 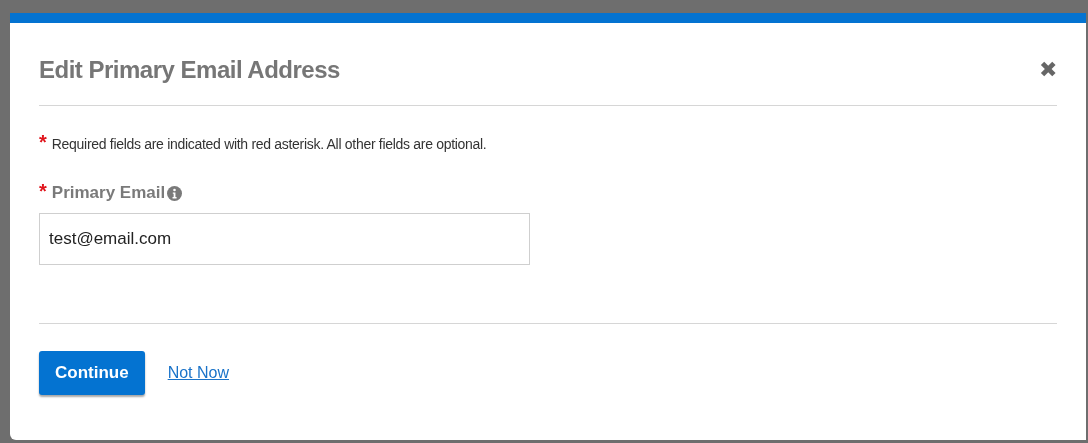 What do you see at coordinates (284, 239) in the screenshot?
I see `email-field: test@email.com` at bounding box center [284, 239].